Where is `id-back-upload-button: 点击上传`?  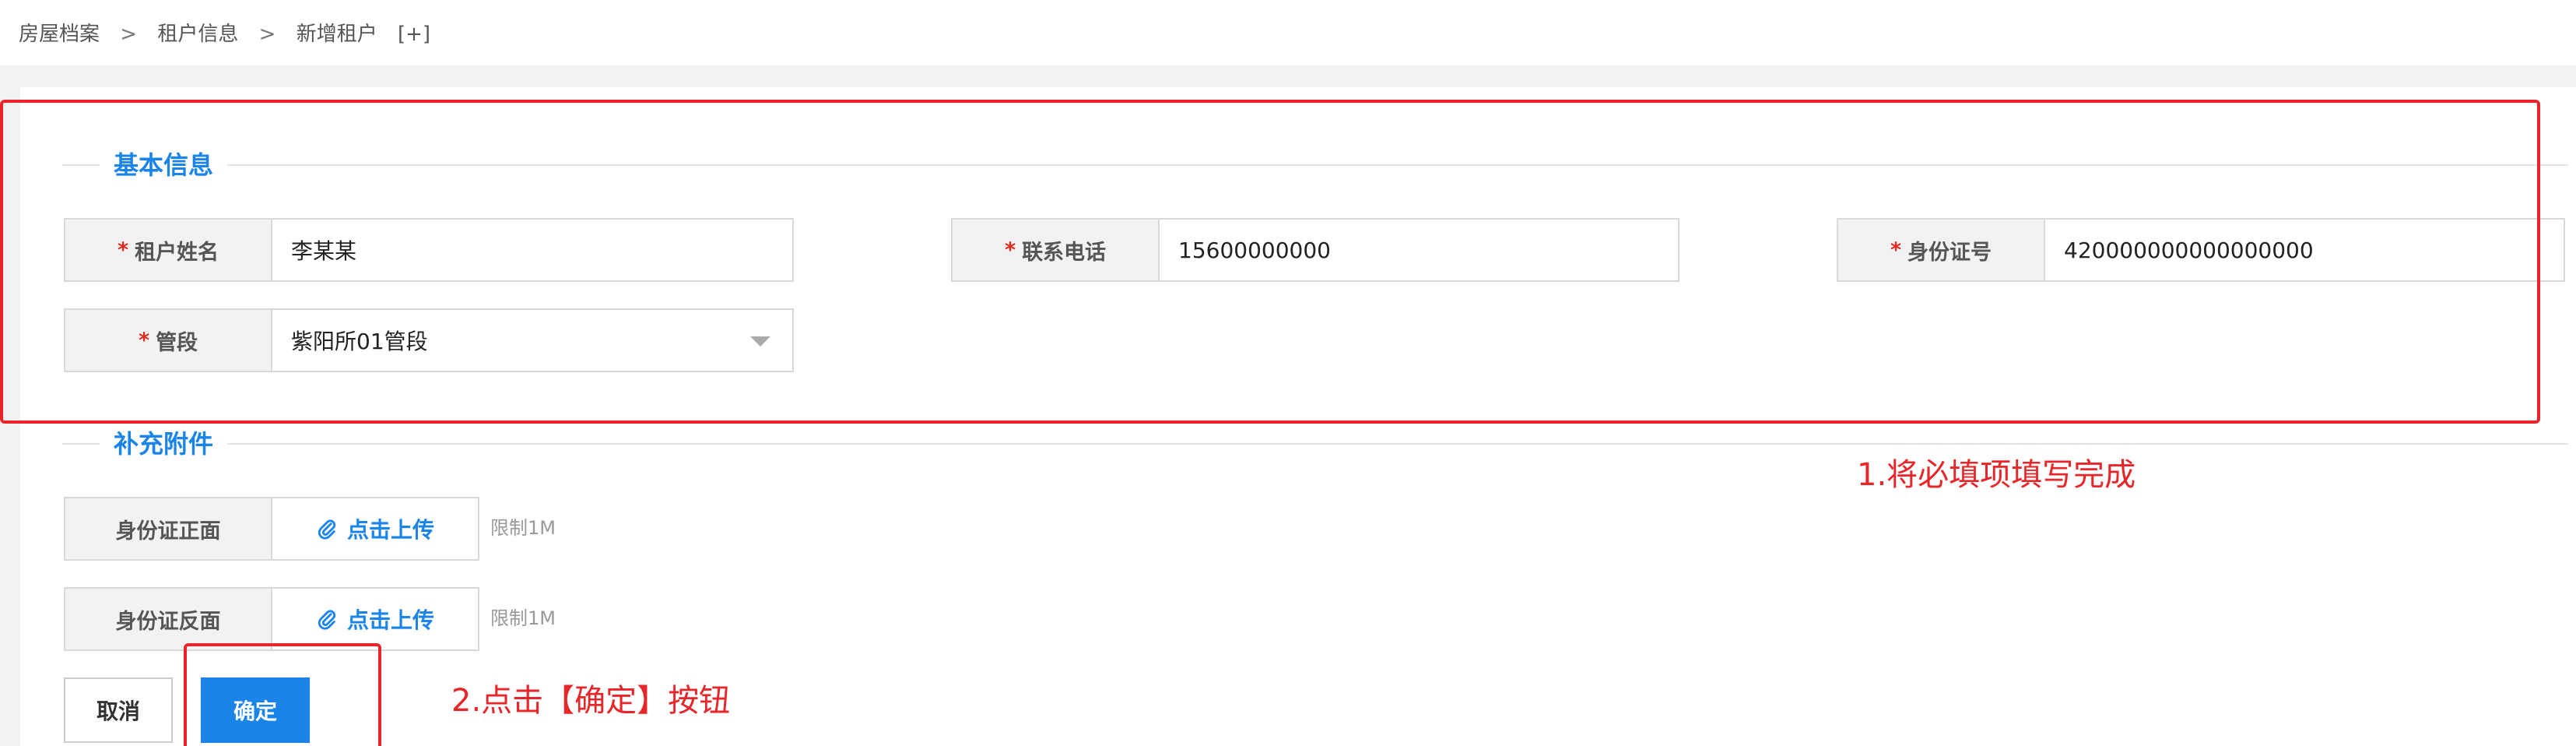 id-back-upload-button: 点击上传 is located at coordinates (375, 619).